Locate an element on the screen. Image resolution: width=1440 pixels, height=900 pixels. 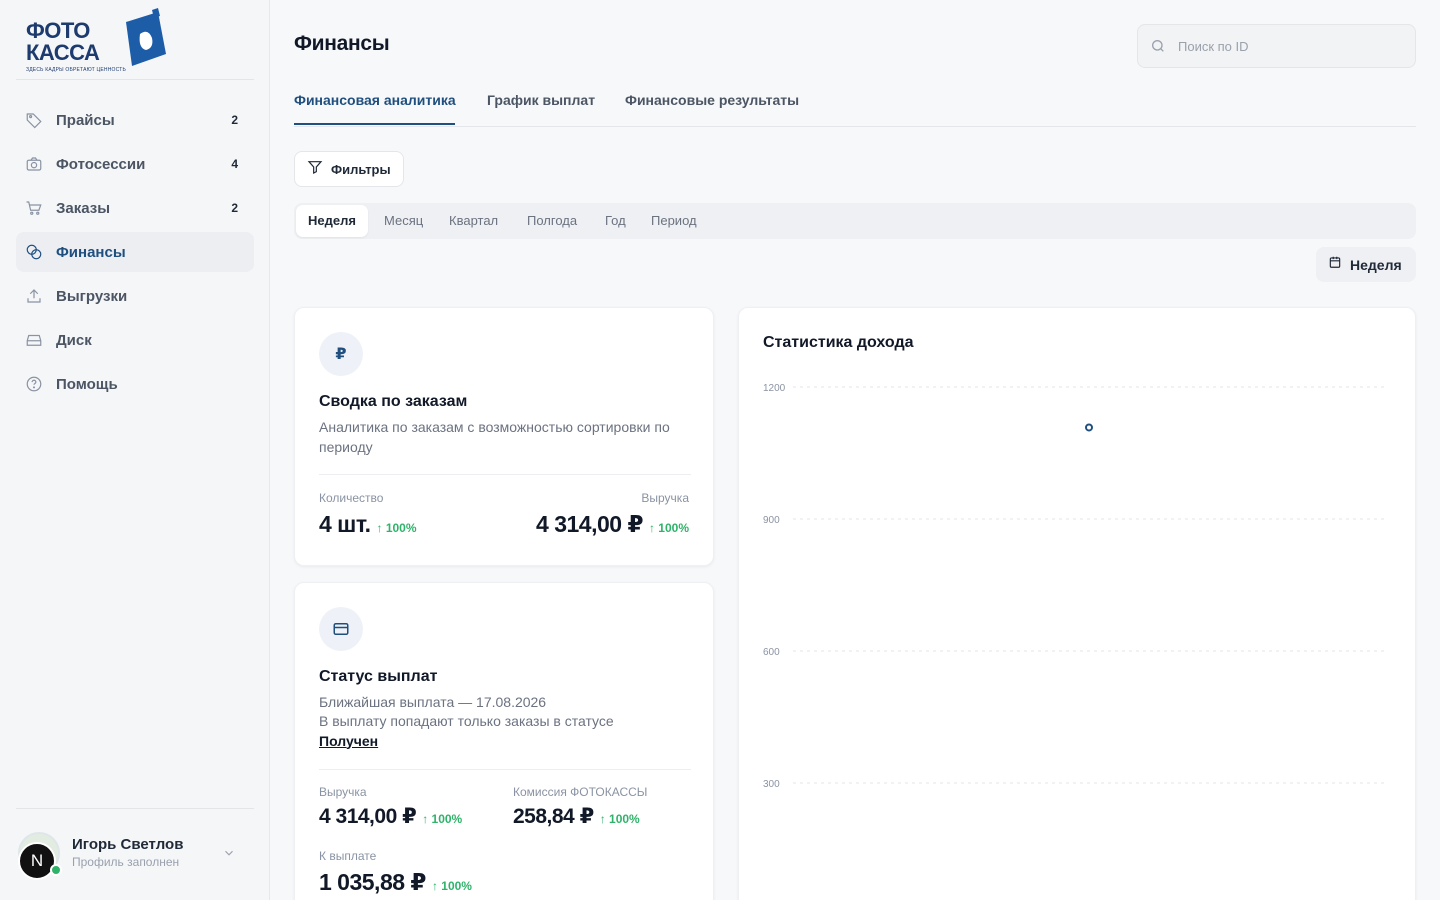
avatar-initial: N is located at coordinates (37, 861).